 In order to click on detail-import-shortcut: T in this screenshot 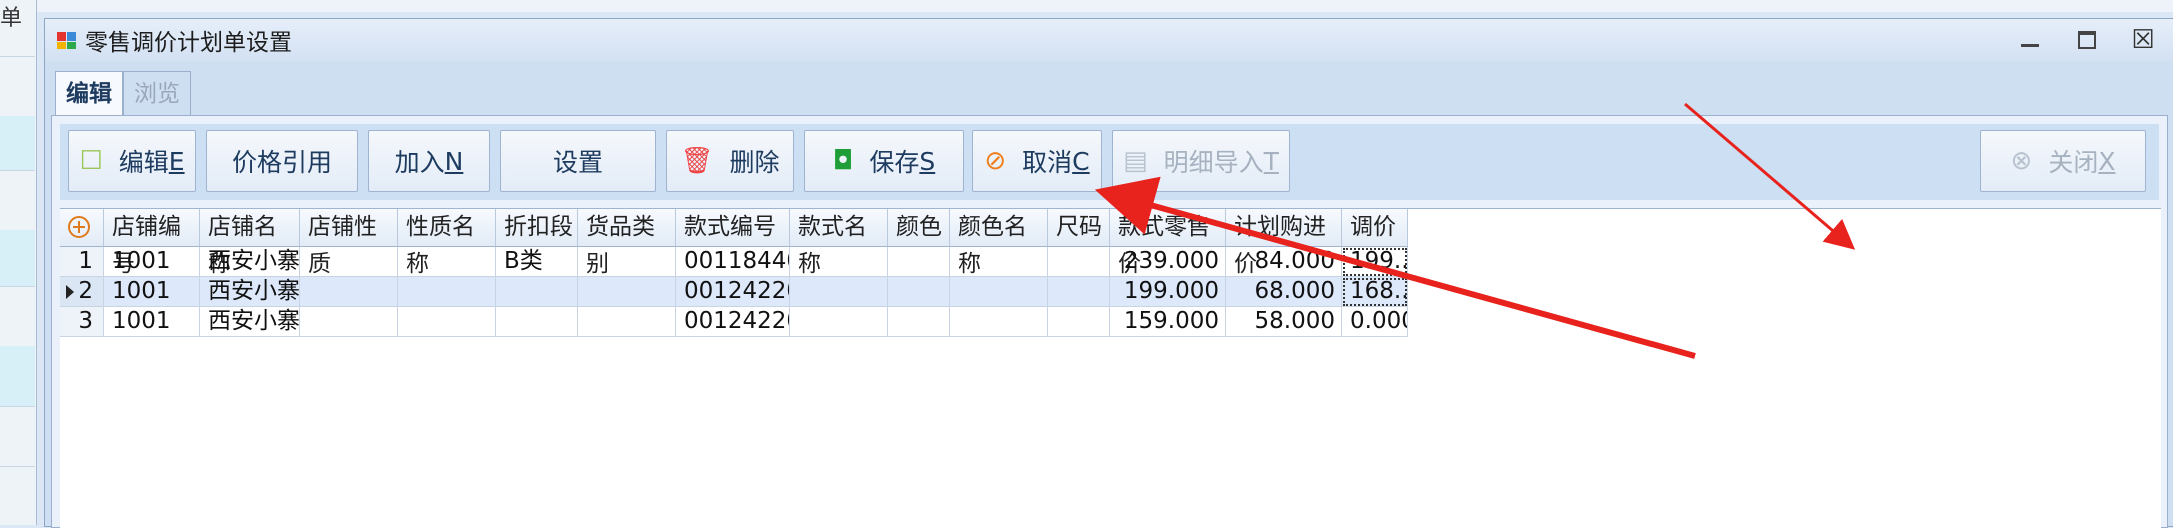, I will do `click(1271, 161)`.